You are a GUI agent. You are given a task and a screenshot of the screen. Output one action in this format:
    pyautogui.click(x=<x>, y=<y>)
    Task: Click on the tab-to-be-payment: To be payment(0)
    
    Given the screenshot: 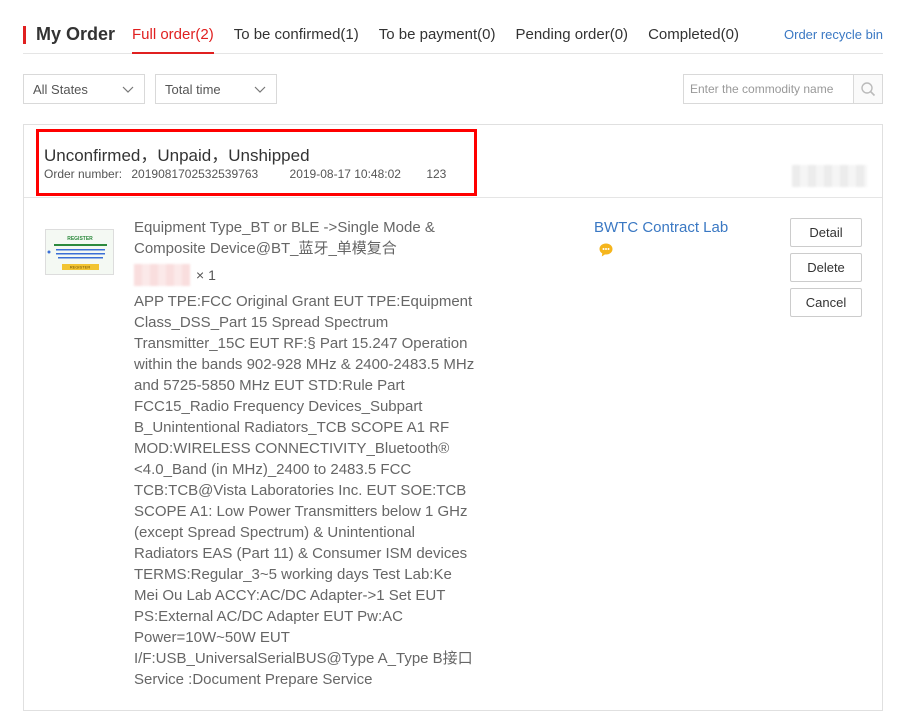 What is the action you would take?
    pyautogui.click(x=437, y=34)
    